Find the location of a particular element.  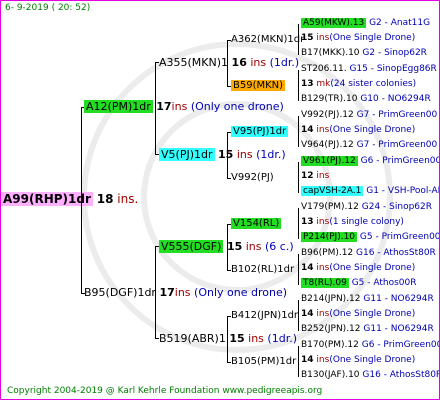

great-ancestor-name: A59(MKW).13 is located at coordinates (334, 23).